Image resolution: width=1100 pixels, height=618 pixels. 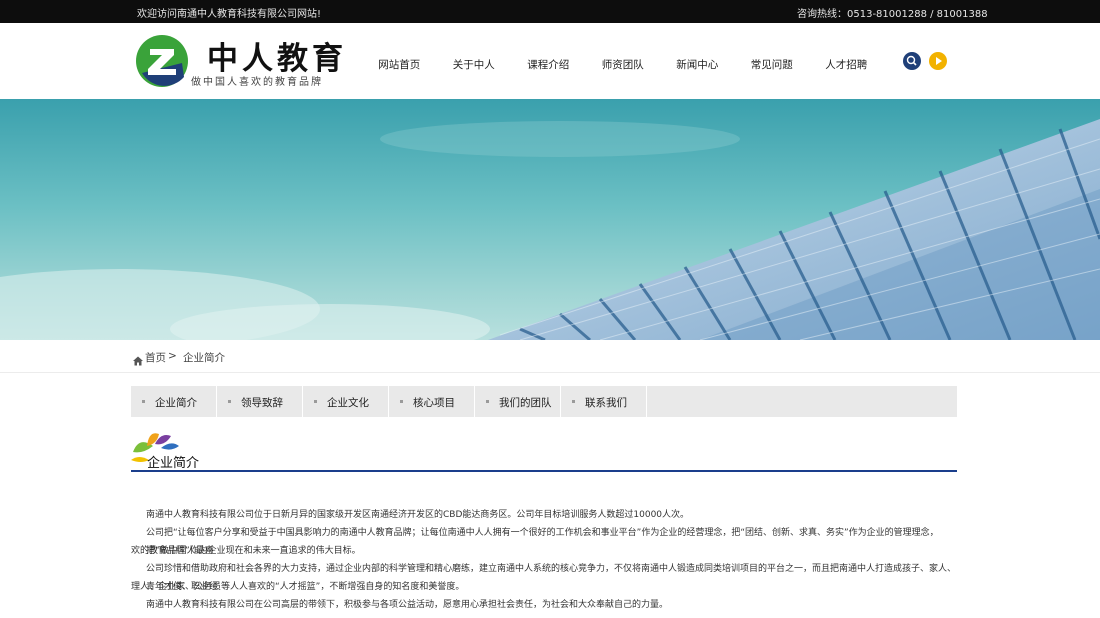 What do you see at coordinates (892, 14) in the screenshot?
I see `hotline-text: 咨询热线：0513-81001288 / 81001388` at bounding box center [892, 14].